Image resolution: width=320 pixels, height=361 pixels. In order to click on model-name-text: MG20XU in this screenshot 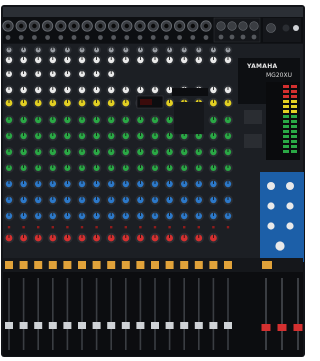, I will do `click(279, 75)`.